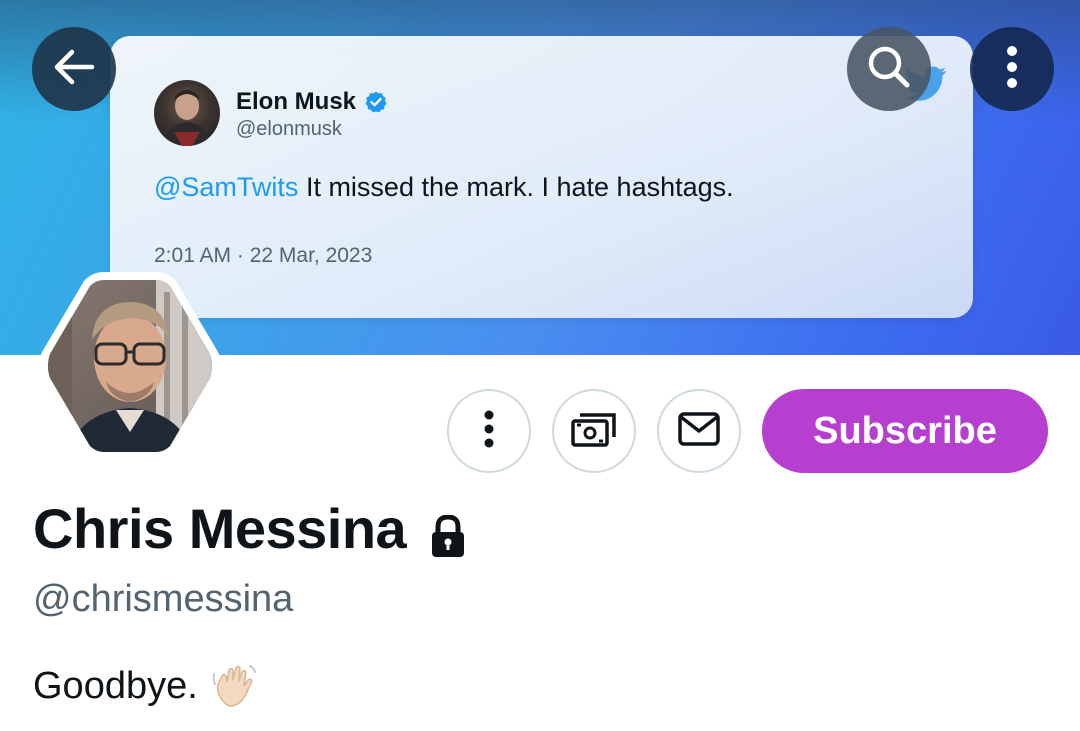  I want to click on tweet-mention: @SamTwits, so click(226, 187).